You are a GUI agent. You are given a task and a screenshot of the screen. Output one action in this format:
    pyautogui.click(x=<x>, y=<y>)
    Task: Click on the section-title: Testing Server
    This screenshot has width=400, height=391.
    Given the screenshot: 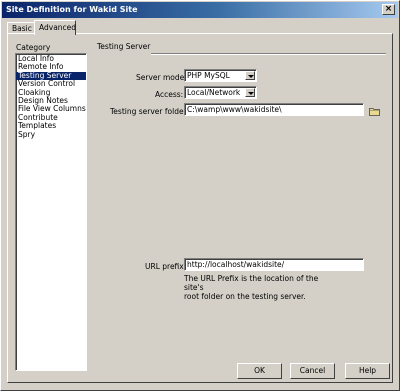 What is the action you would take?
    pyautogui.click(x=124, y=46)
    